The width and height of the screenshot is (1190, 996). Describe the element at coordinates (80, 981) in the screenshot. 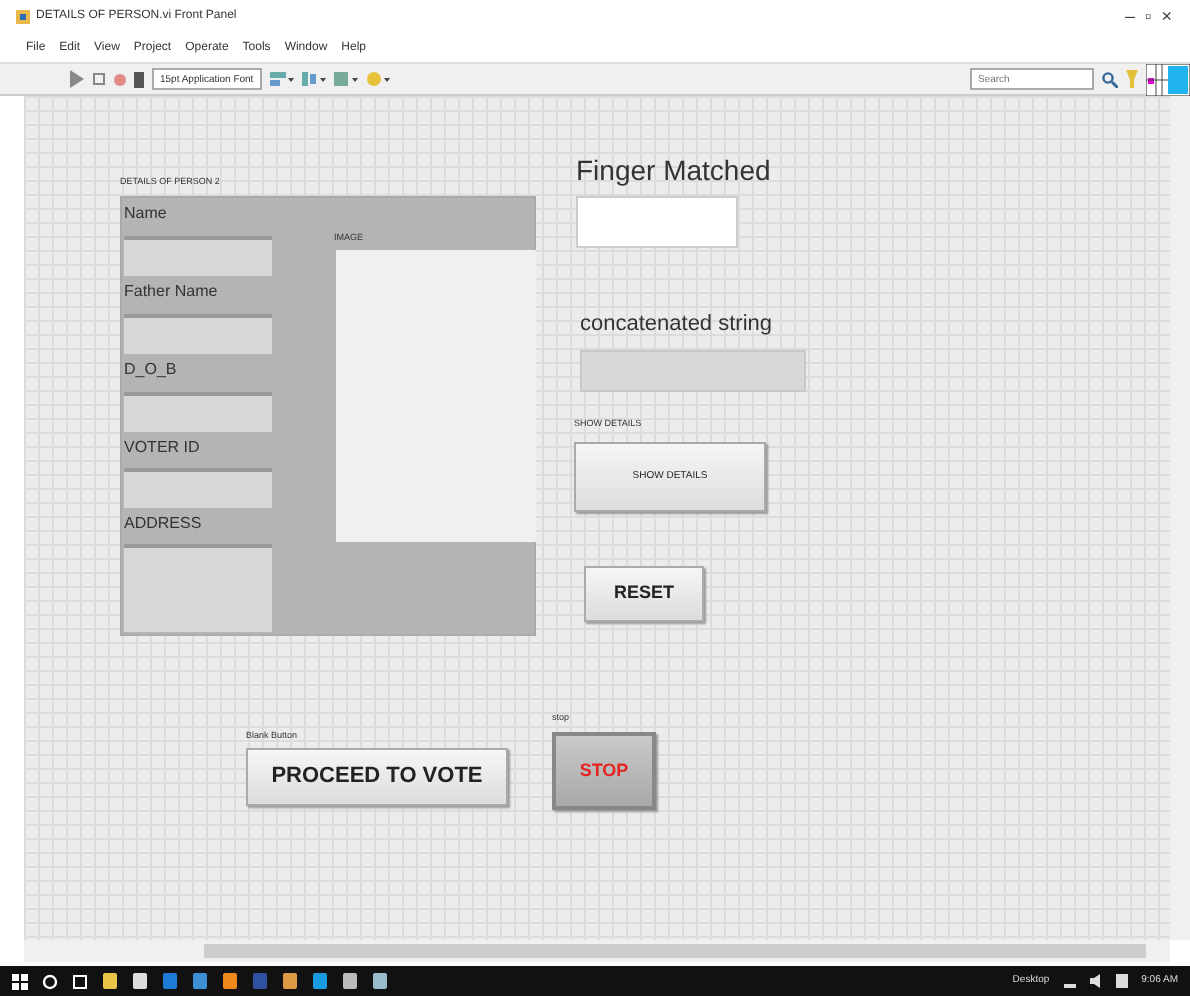

I see `task-view-icon` at that location.